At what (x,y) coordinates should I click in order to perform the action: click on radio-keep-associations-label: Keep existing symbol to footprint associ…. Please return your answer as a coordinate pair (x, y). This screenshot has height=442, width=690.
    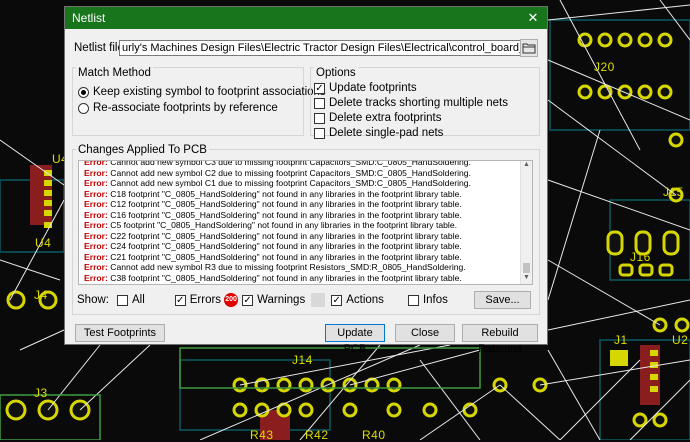
    Looking at the image, I should click on (209, 92).